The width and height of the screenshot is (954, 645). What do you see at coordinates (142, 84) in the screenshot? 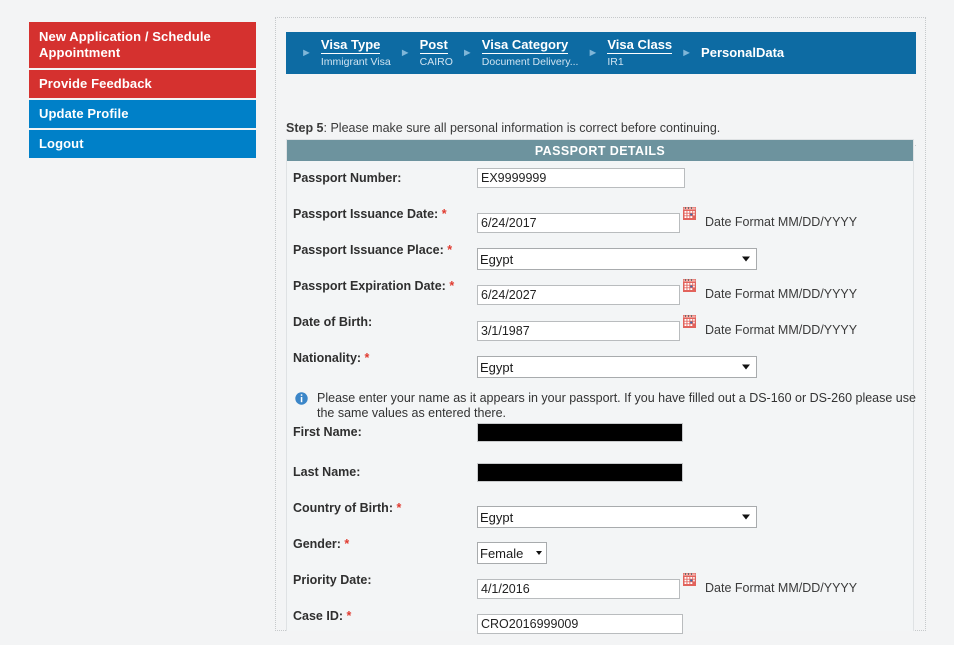
I see `sidebar-item-provide-feedback: Provide Feedback` at bounding box center [142, 84].